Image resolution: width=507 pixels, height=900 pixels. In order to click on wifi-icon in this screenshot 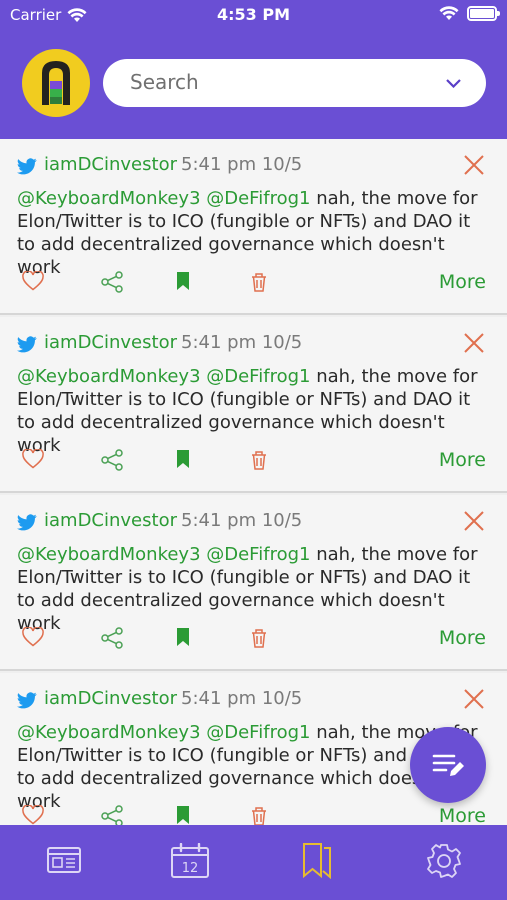, I will do `click(449, 13)`.